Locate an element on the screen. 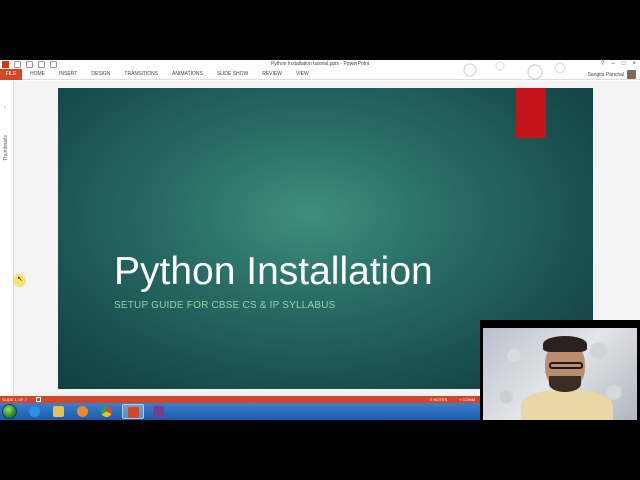  internet-explorer-icon is located at coordinates (34, 411).